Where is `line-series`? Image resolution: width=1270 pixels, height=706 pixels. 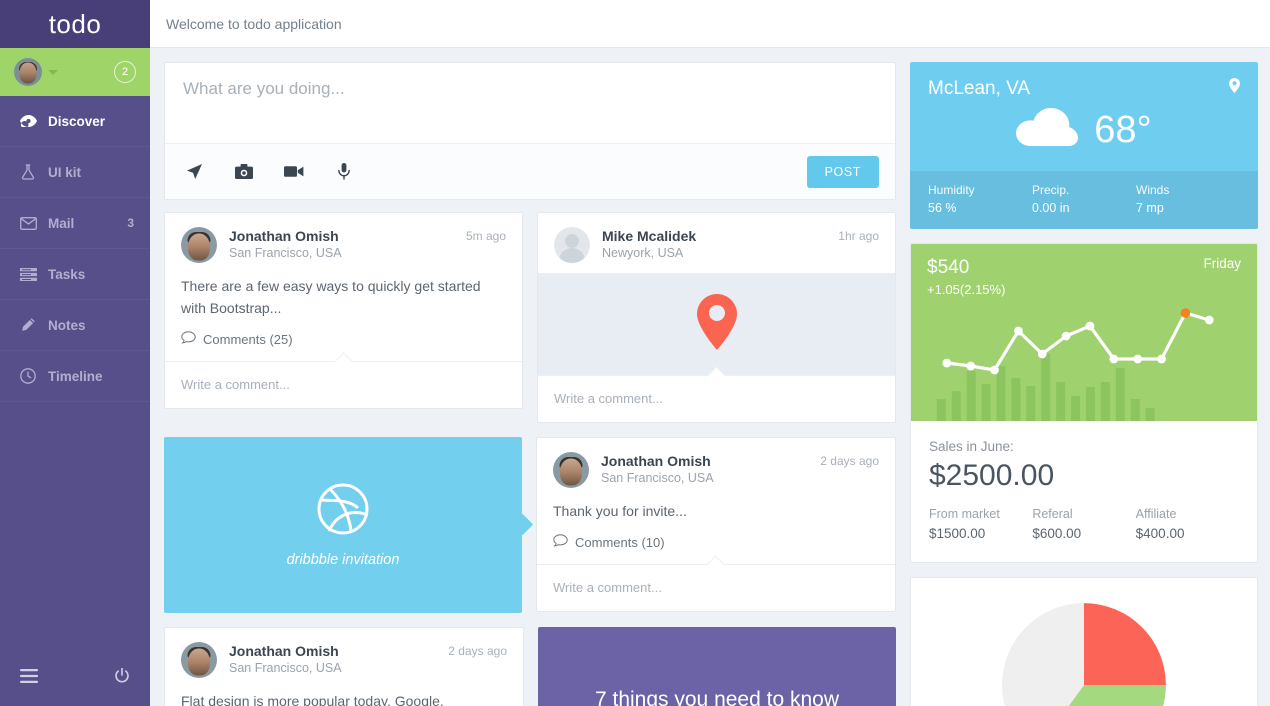
line-series is located at coordinates (1078, 341).